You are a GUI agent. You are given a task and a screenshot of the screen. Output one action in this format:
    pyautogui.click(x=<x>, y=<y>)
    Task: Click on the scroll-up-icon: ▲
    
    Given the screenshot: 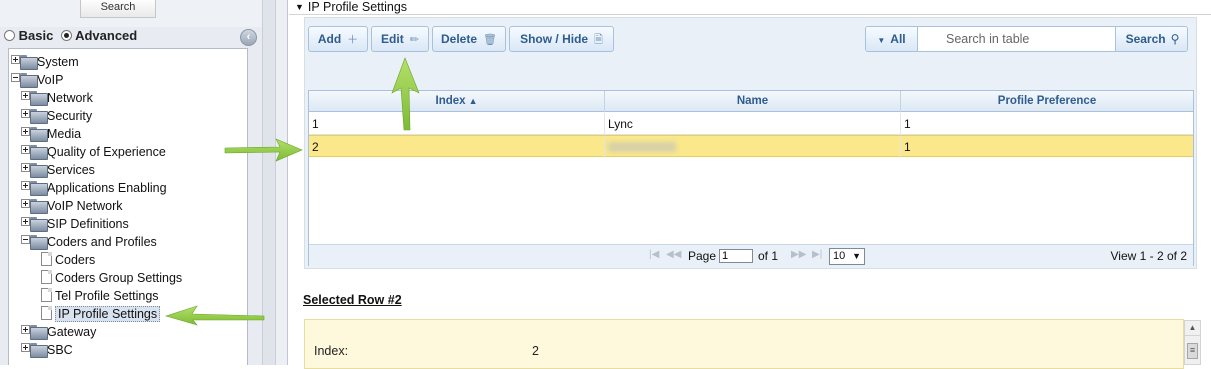 What is the action you would take?
    pyautogui.click(x=1192, y=328)
    